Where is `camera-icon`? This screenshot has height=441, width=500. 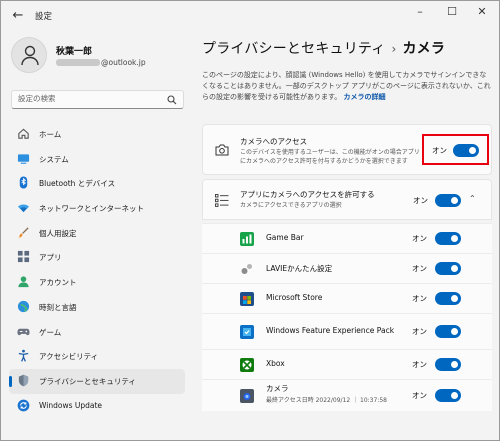
camera-icon is located at coordinates (222, 150).